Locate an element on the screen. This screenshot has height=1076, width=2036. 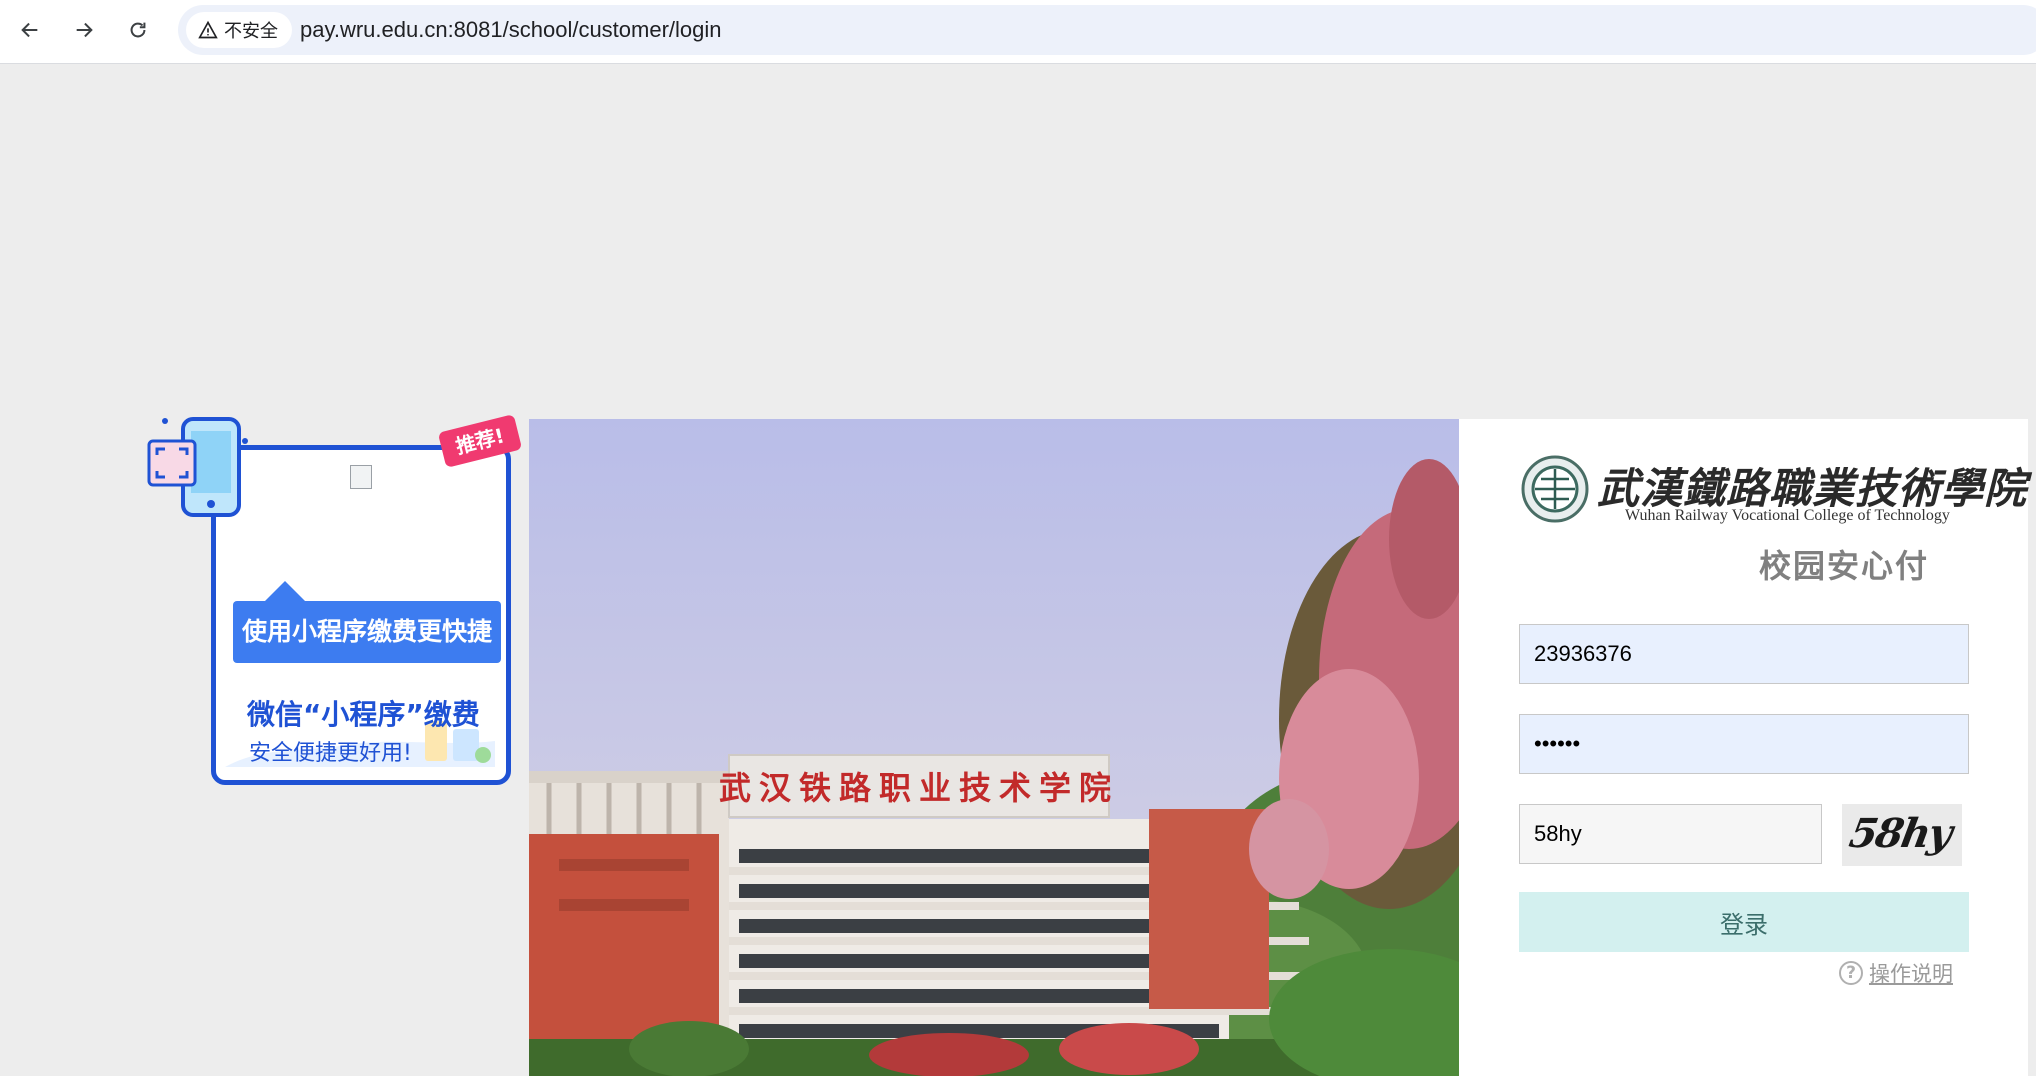
reload-icon is located at coordinates (138, 30).